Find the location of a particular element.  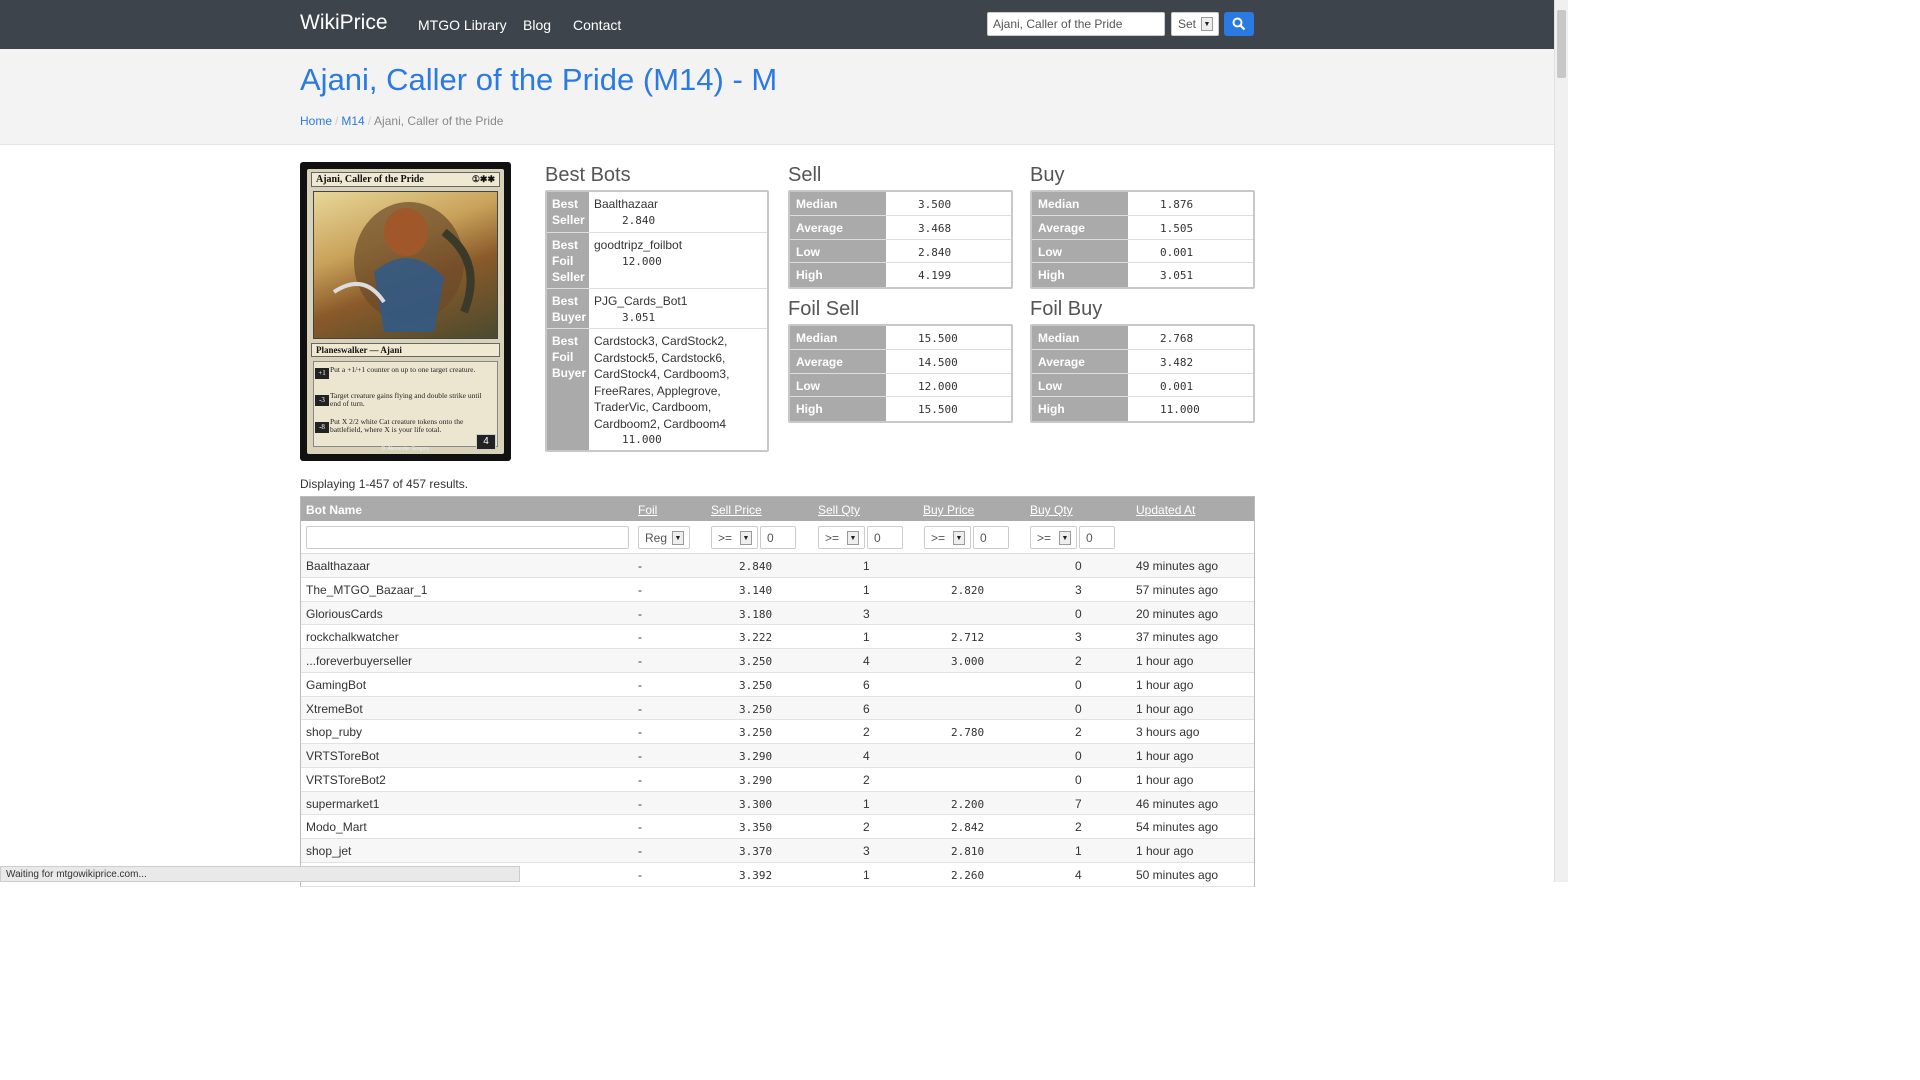

cell-bot-name: Baalthazaar is located at coordinates (338, 566).